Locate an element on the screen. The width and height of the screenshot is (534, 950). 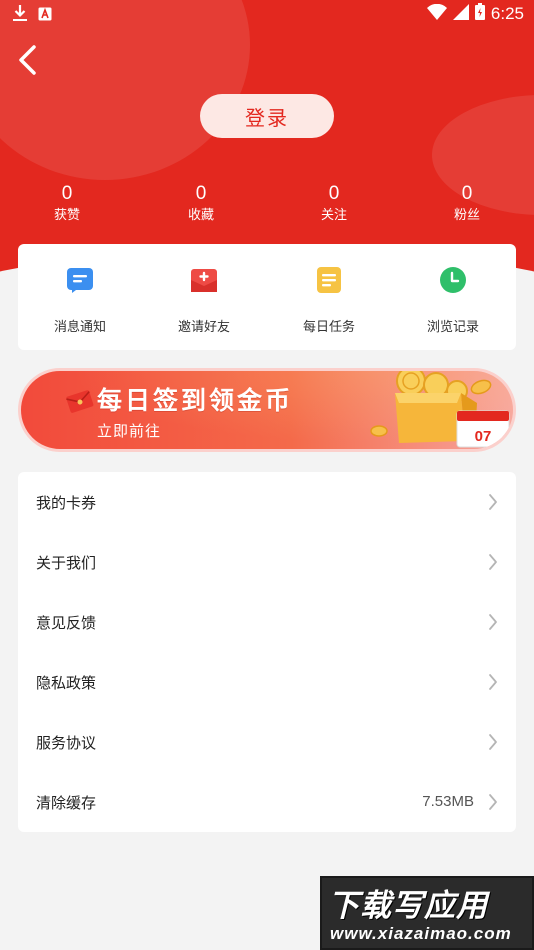
status-bar: 6:25 is located at coordinates (267, 14).